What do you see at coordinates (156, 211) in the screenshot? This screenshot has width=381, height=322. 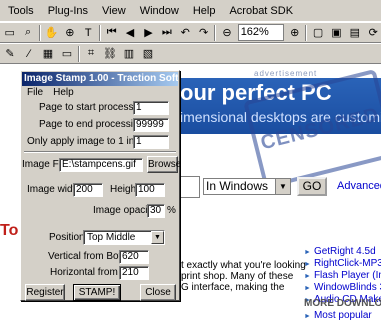 I see `opacity-input: 30` at bounding box center [156, 211].